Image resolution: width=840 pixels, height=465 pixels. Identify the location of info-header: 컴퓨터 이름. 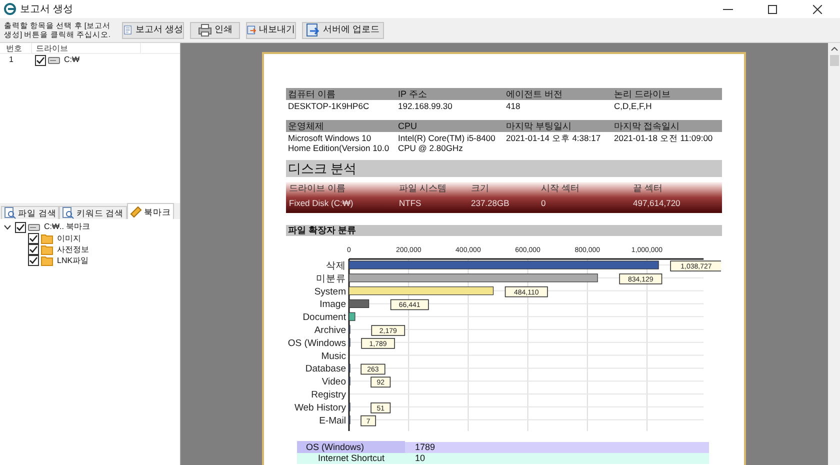
(312, 94).